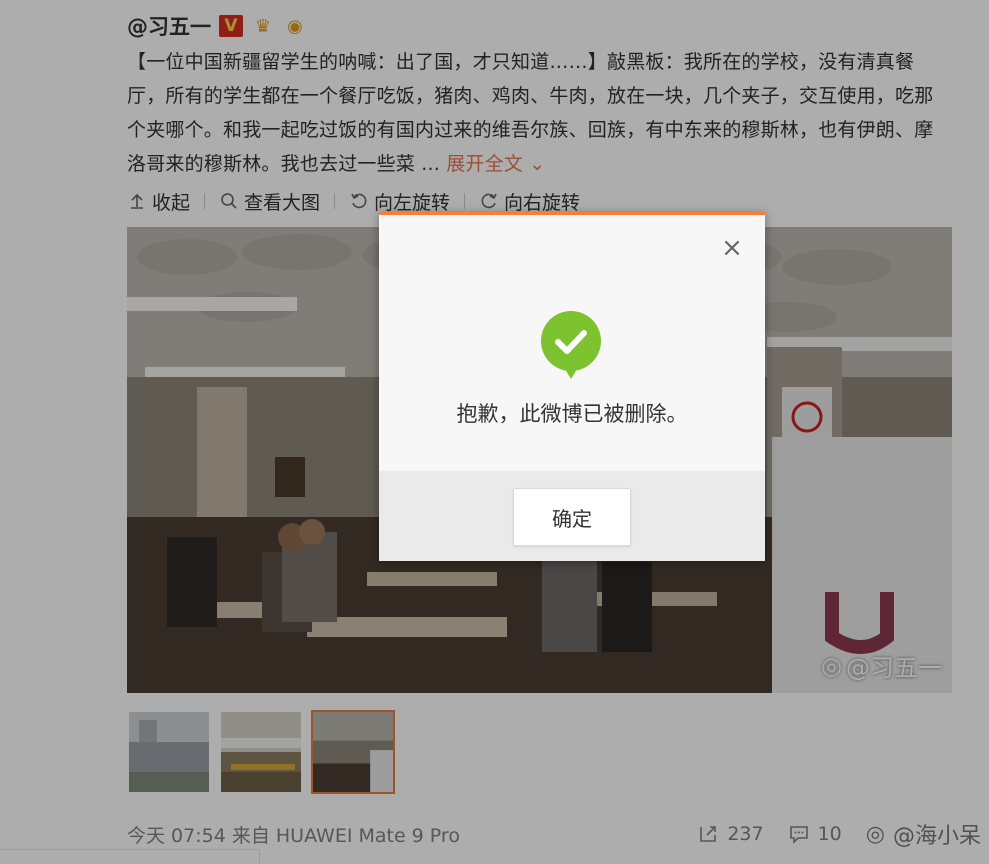 The width and height of the screenshot is (989, 864). I want to click on close-icon: ×, so click(732, 248).